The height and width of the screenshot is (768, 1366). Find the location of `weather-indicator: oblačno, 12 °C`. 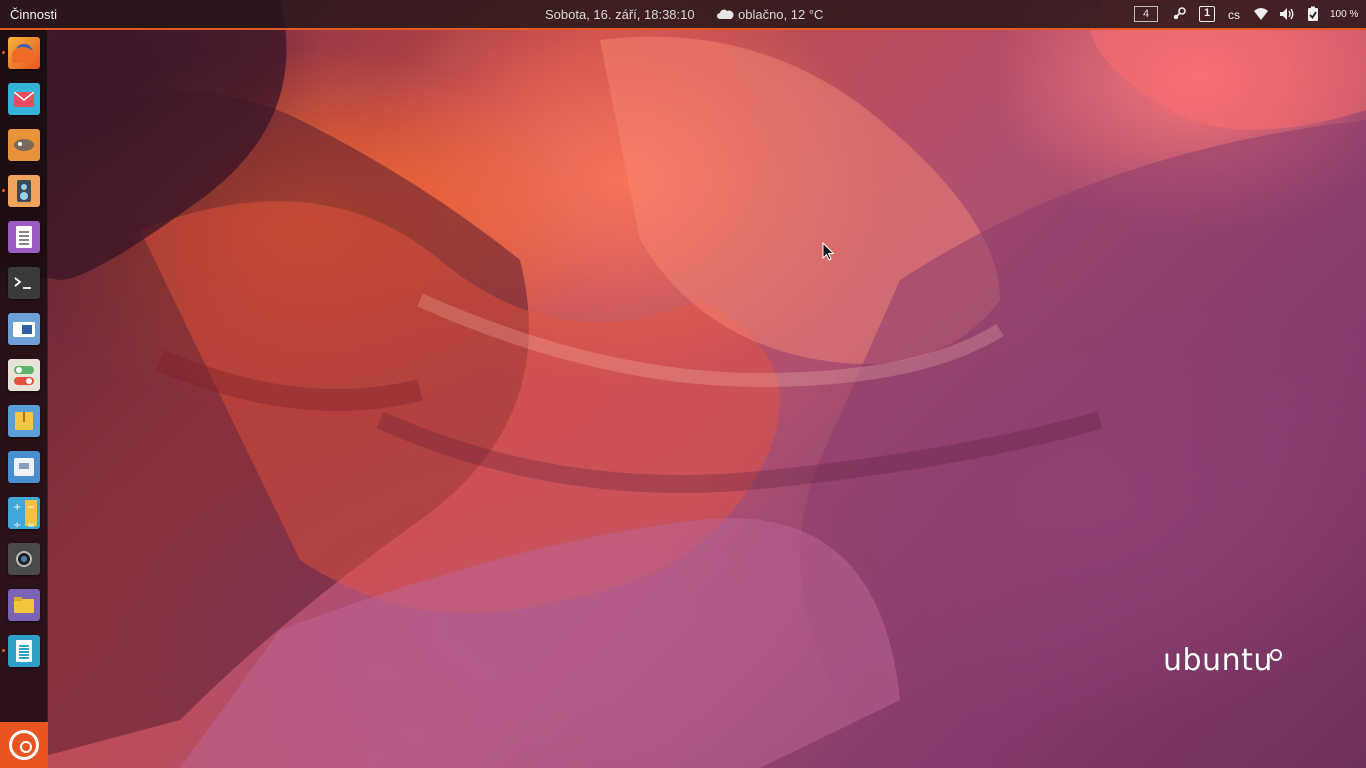

weather-indicator: oblačno, 12 °C is located at coordinates (780, 14).